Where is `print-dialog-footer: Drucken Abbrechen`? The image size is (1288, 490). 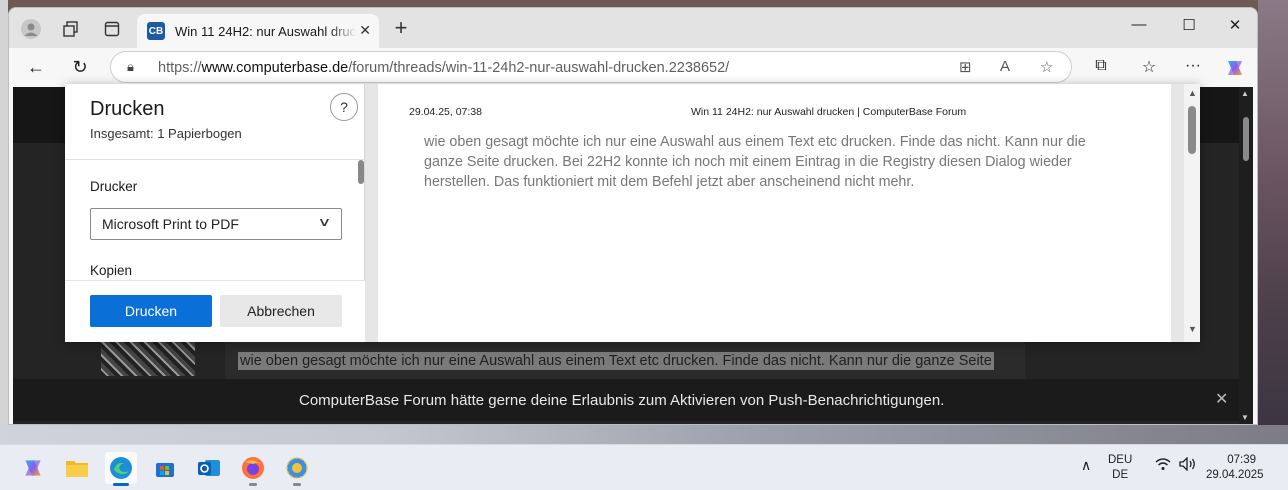
print-dialog-footer: Drucken Abbrechen is located at coordinates (215, 311).